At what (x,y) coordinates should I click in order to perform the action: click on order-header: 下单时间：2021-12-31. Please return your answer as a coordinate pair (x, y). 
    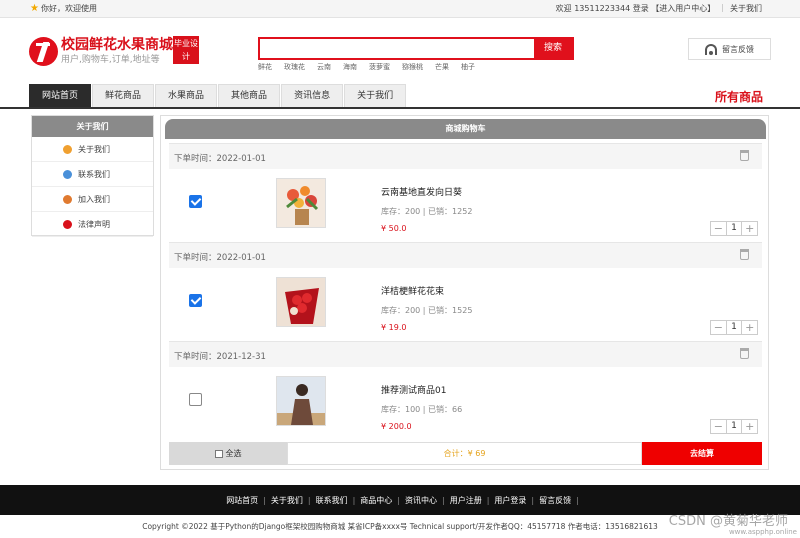
    Looking at the image, I should click on (465, 354).